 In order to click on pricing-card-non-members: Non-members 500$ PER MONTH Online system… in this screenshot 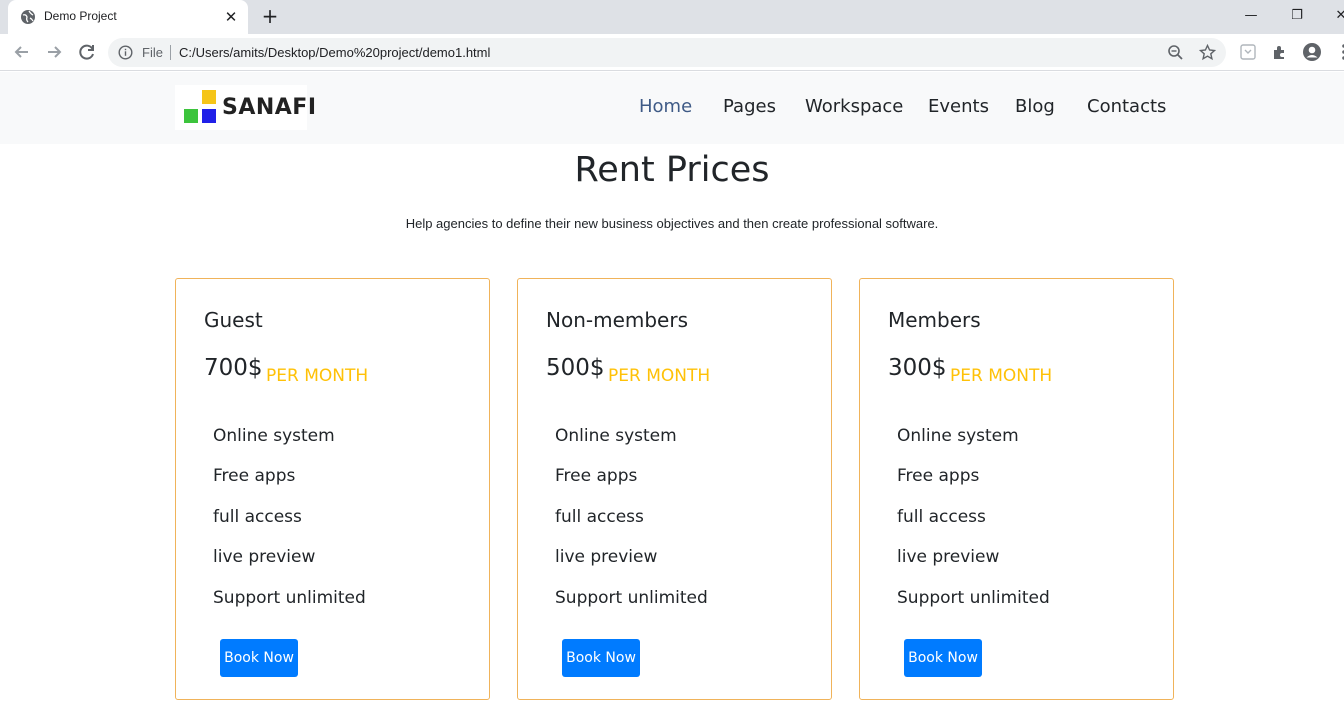, I will do `click(674, 489)`.